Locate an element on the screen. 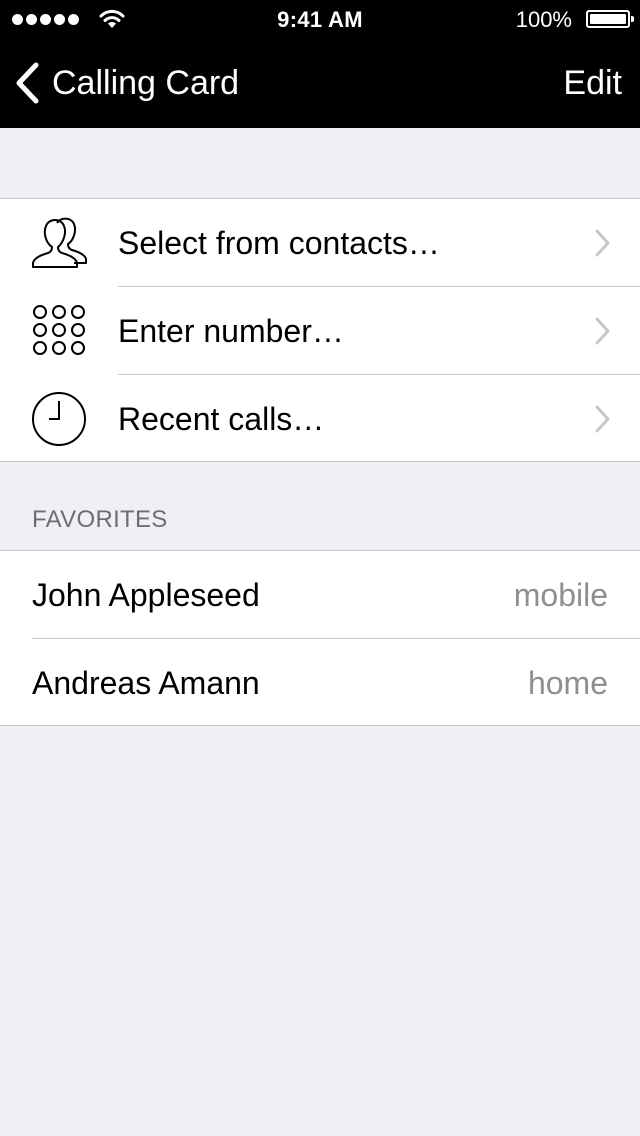  favorite-name: John Appleseed is located at coordinates (146, 595).